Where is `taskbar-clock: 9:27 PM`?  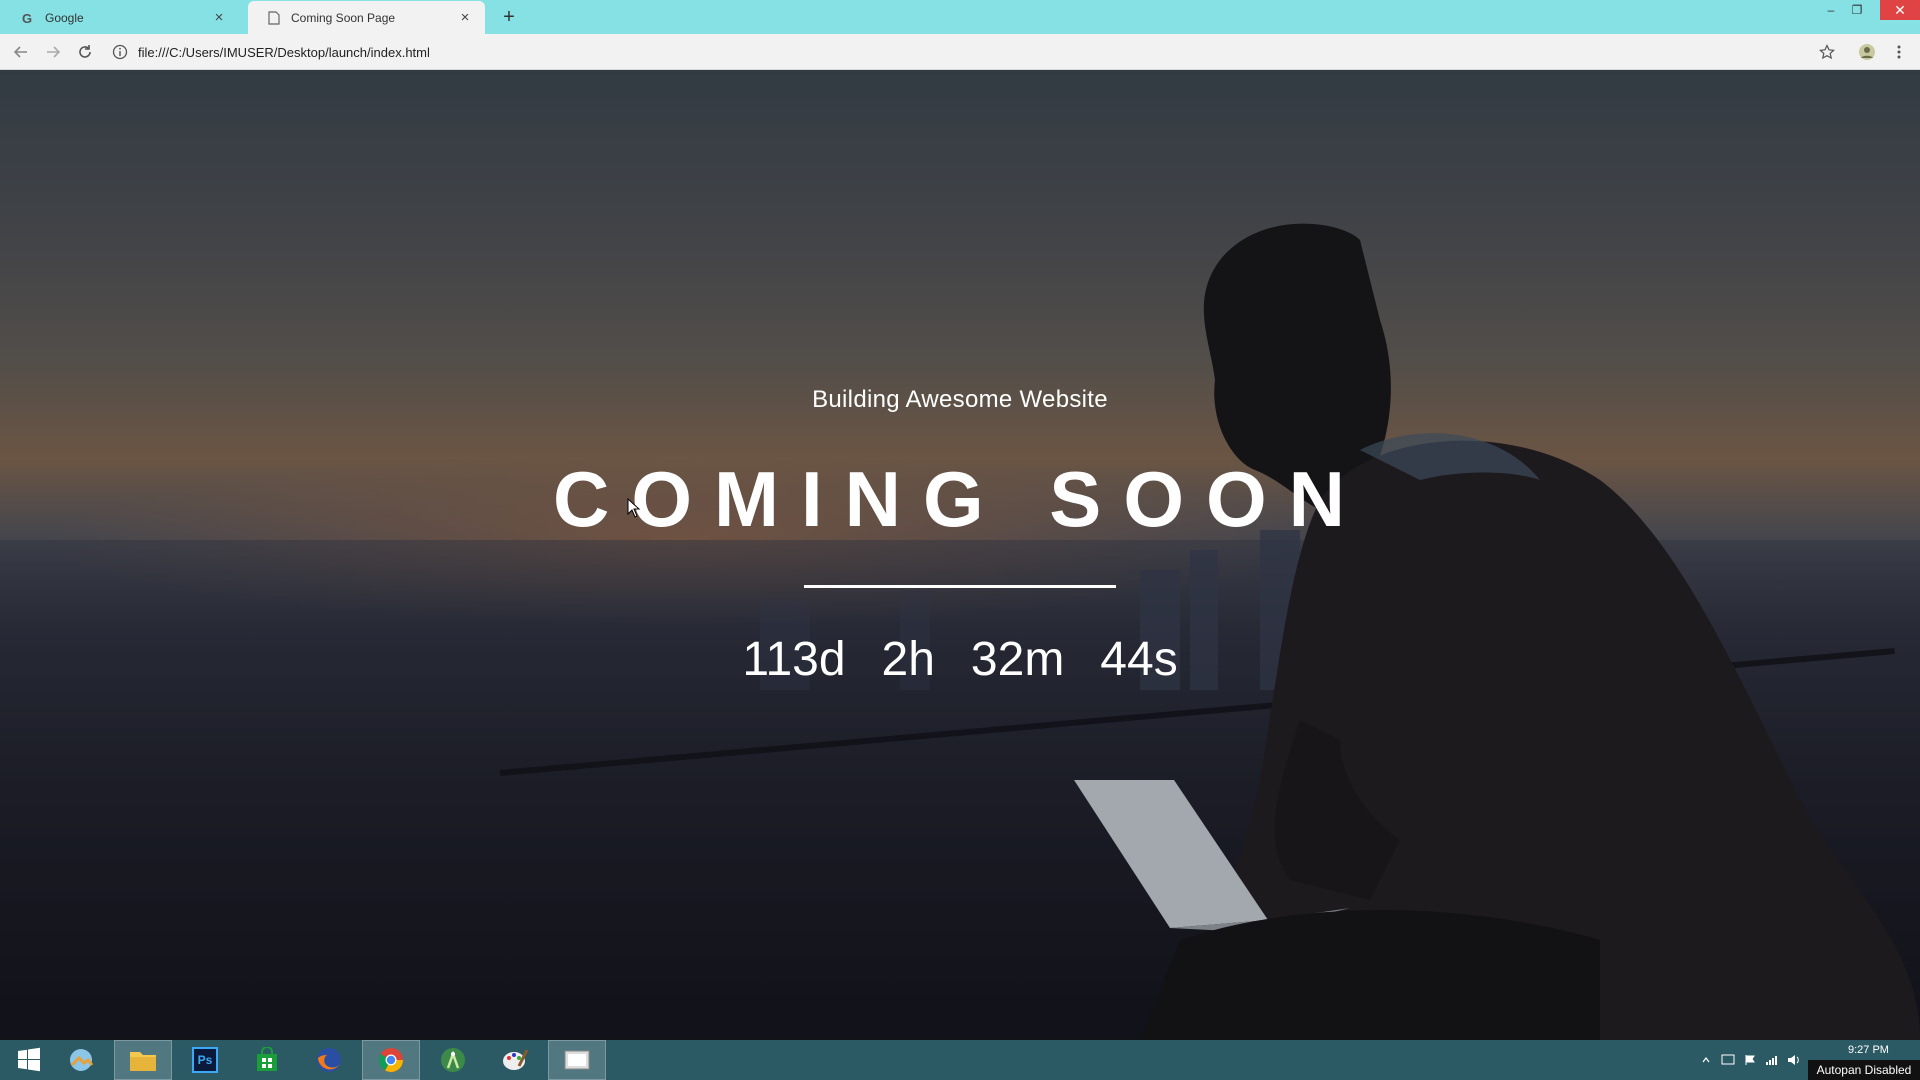
taskbar-clock: 9:27 PM is located at coordinates (1868, 1050).